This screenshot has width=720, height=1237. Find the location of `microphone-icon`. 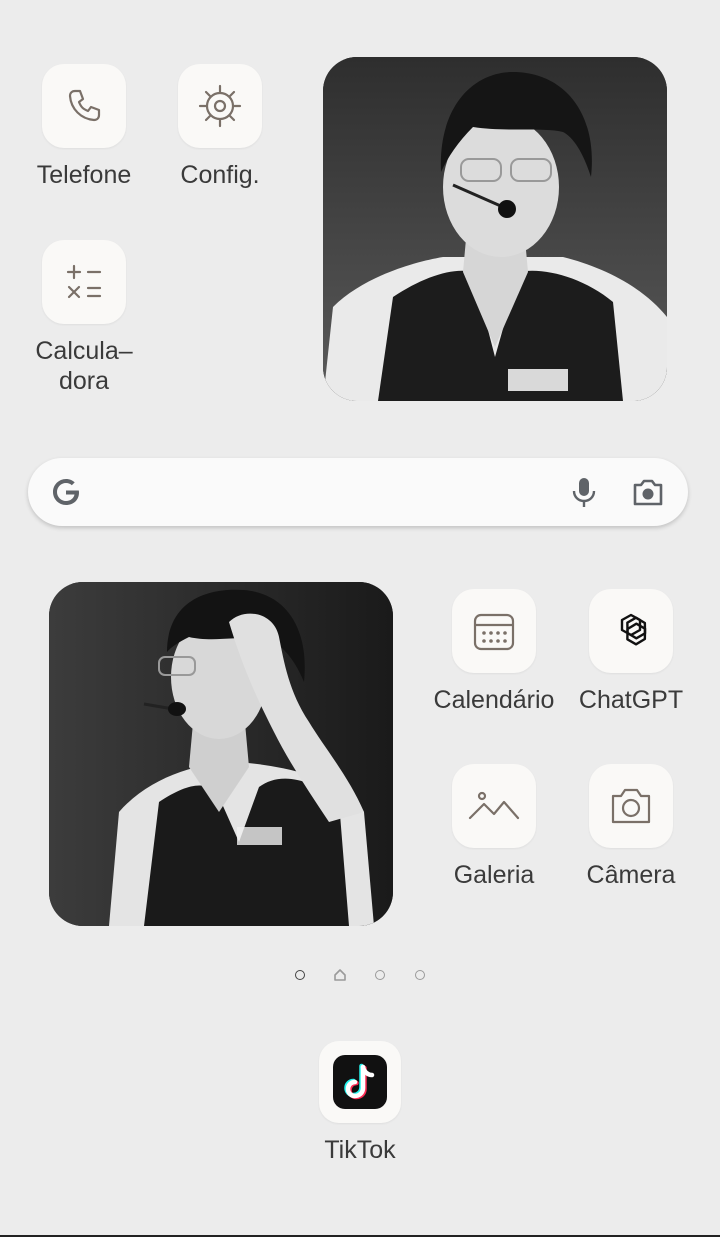

microphone-icon is located at coordinates (584, 492).